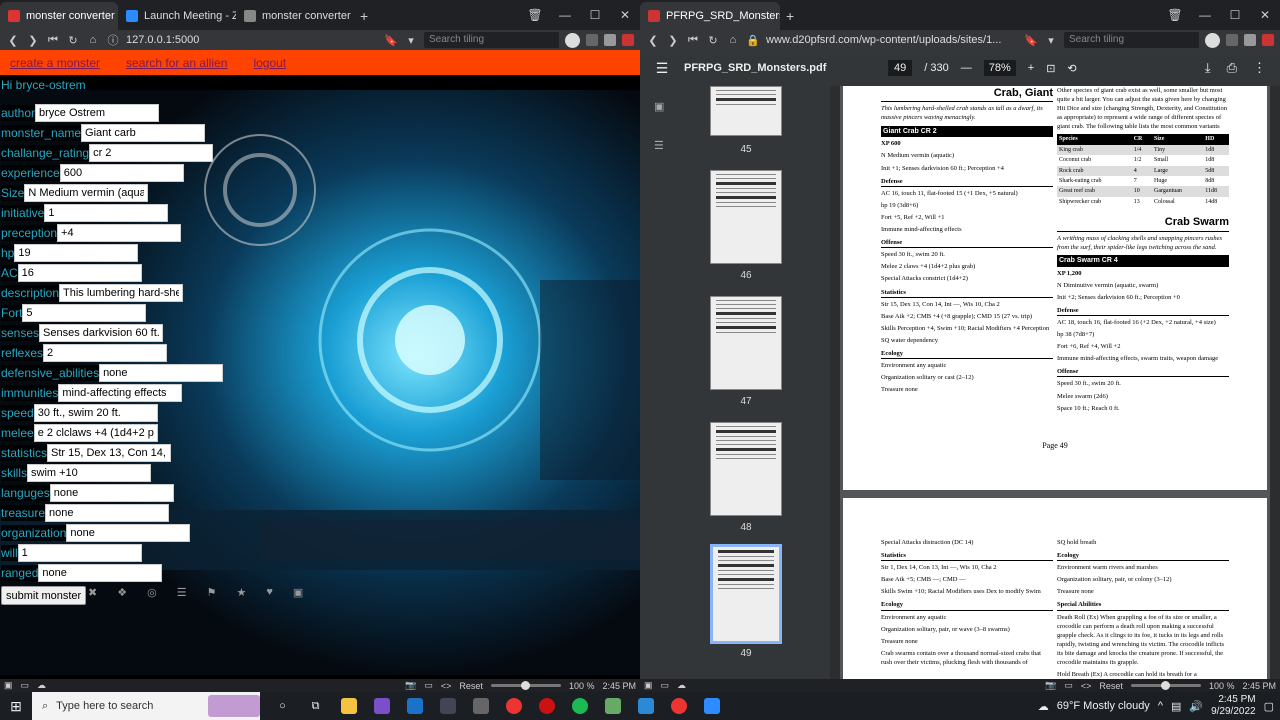 The width and height of the screenshot is (1280, 720). Describe the element at coordinates (364, 19) in the screenshot. I see `new-tab-icon: +` at that location.